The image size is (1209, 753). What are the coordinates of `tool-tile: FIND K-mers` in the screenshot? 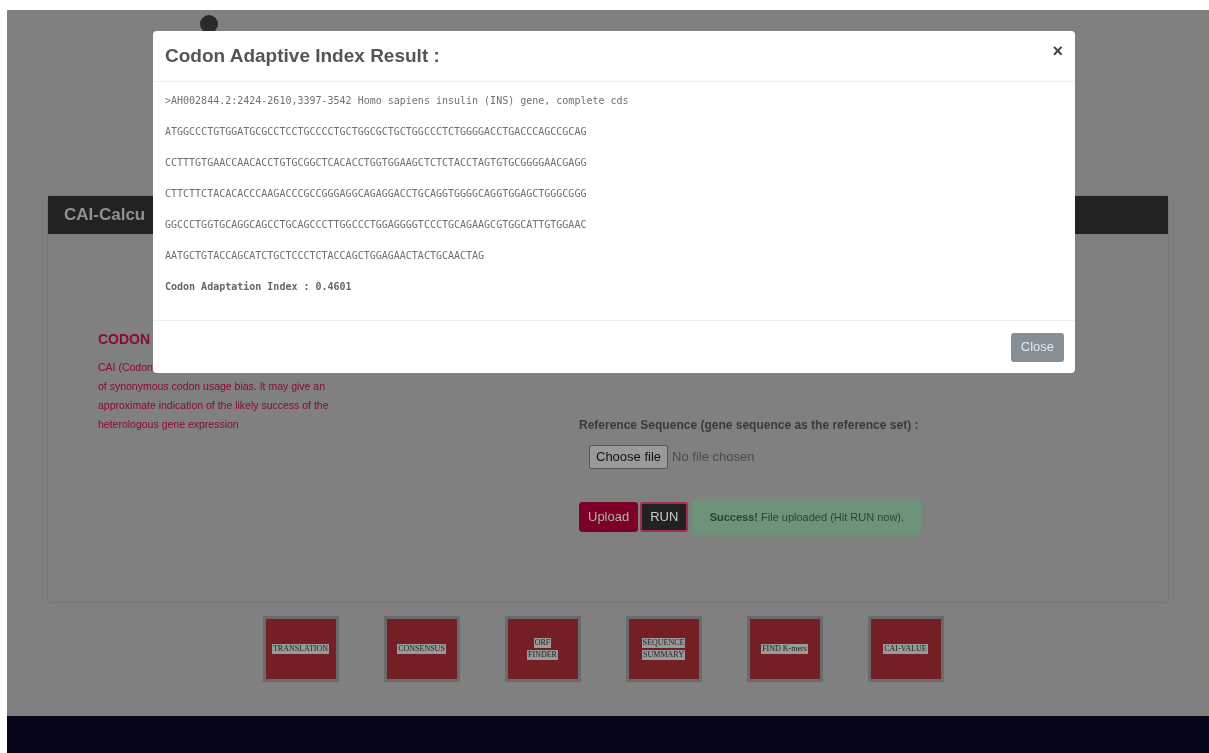 It's located at (784, 649).